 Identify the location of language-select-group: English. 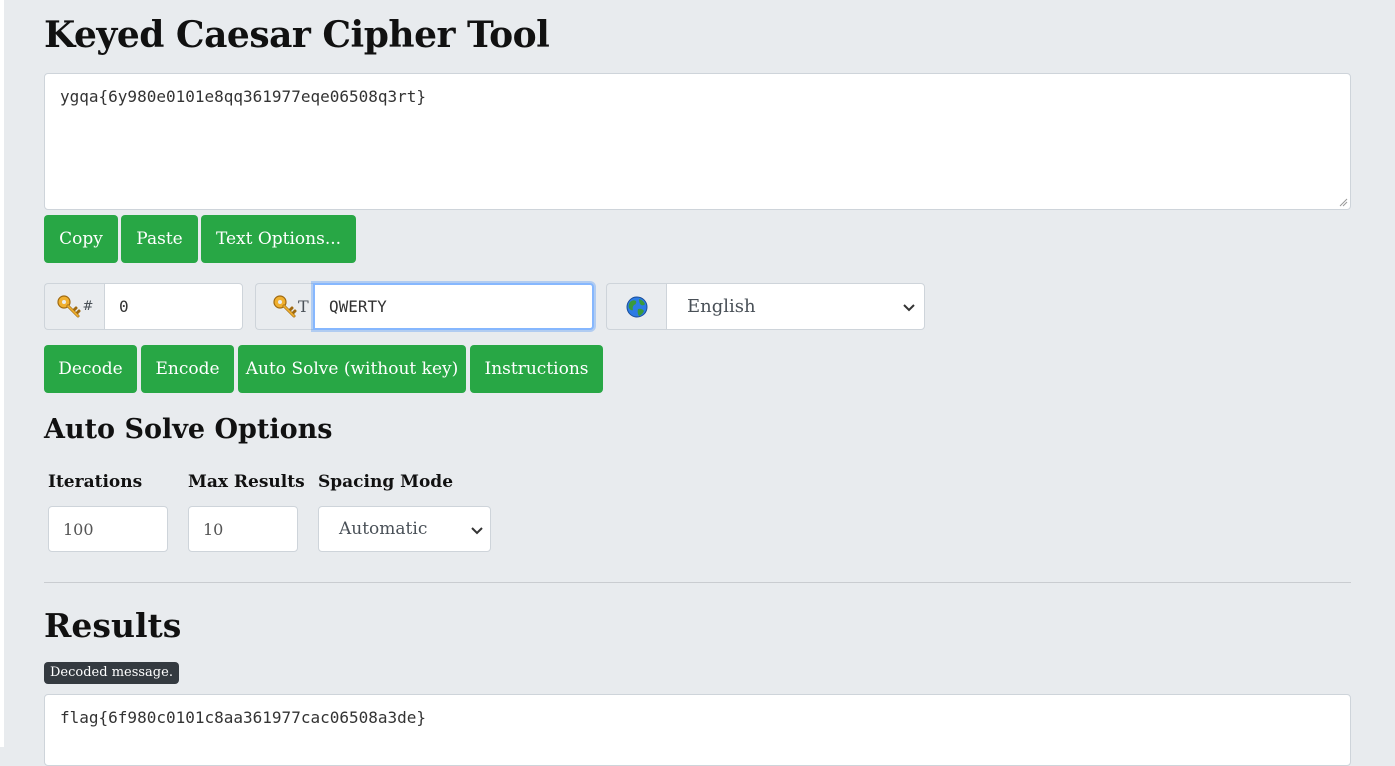
(765, 306).